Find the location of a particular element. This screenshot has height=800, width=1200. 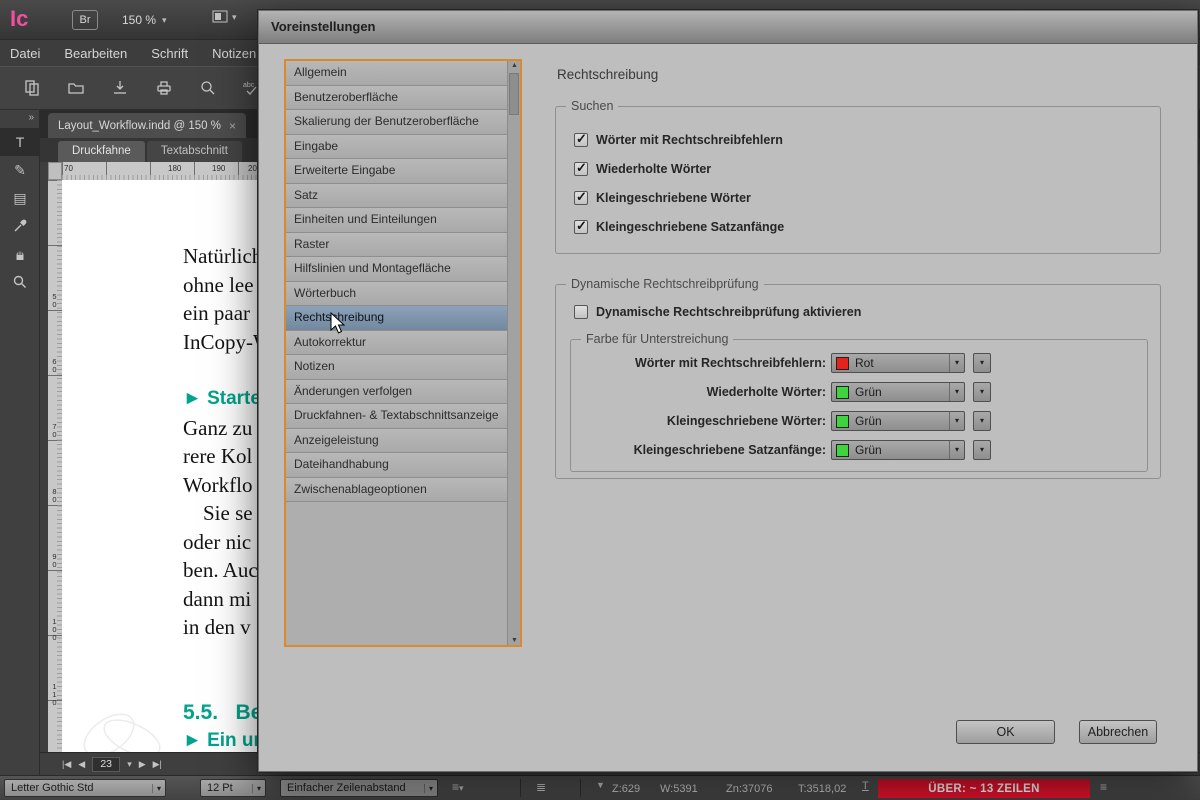

preference-category: Satz is located at coordinates (396, 195).